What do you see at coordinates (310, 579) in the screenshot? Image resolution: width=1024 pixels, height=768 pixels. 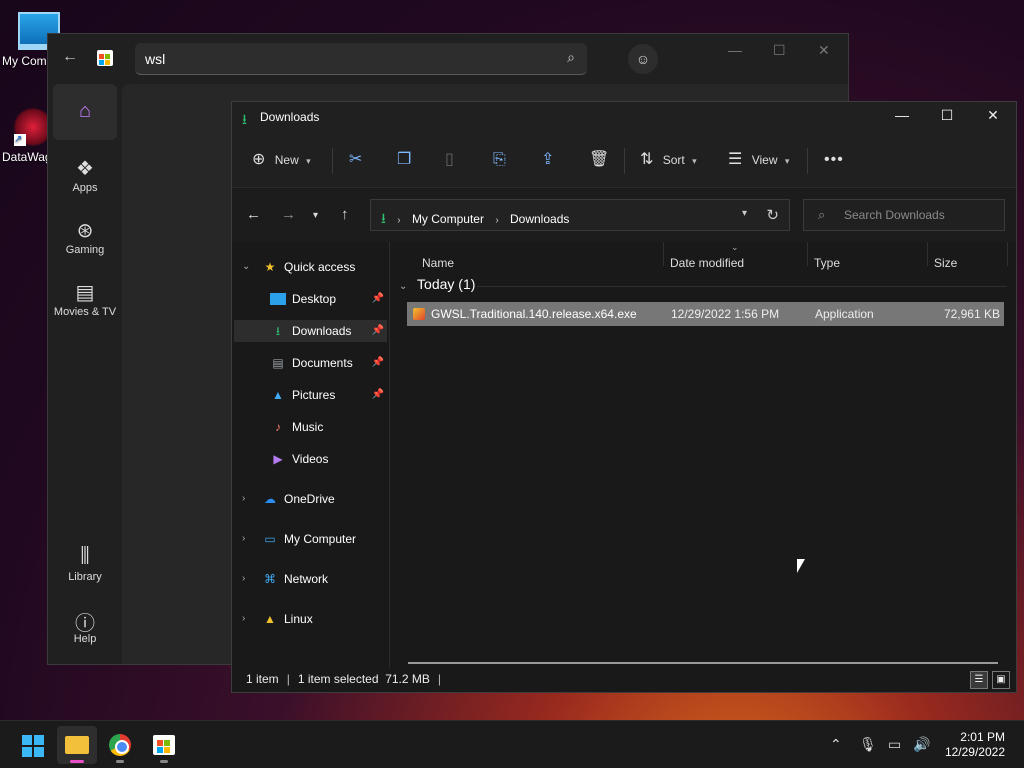 I see `sidebar-item-network: › ⌘ Network` at bounding box center [310, 579].